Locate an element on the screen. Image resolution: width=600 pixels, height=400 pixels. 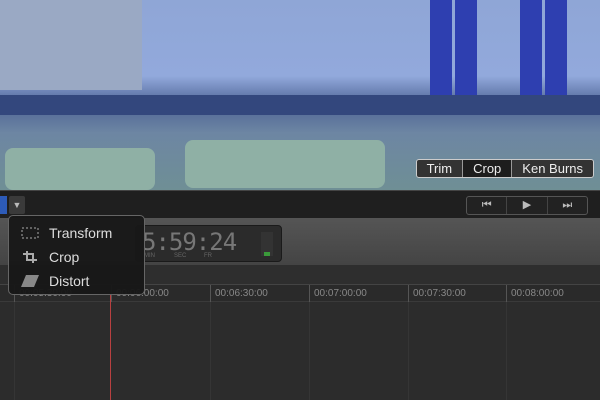
viewer-mode-segmented: Trim Crop Ken Burns is located at coordinates (504, 168).